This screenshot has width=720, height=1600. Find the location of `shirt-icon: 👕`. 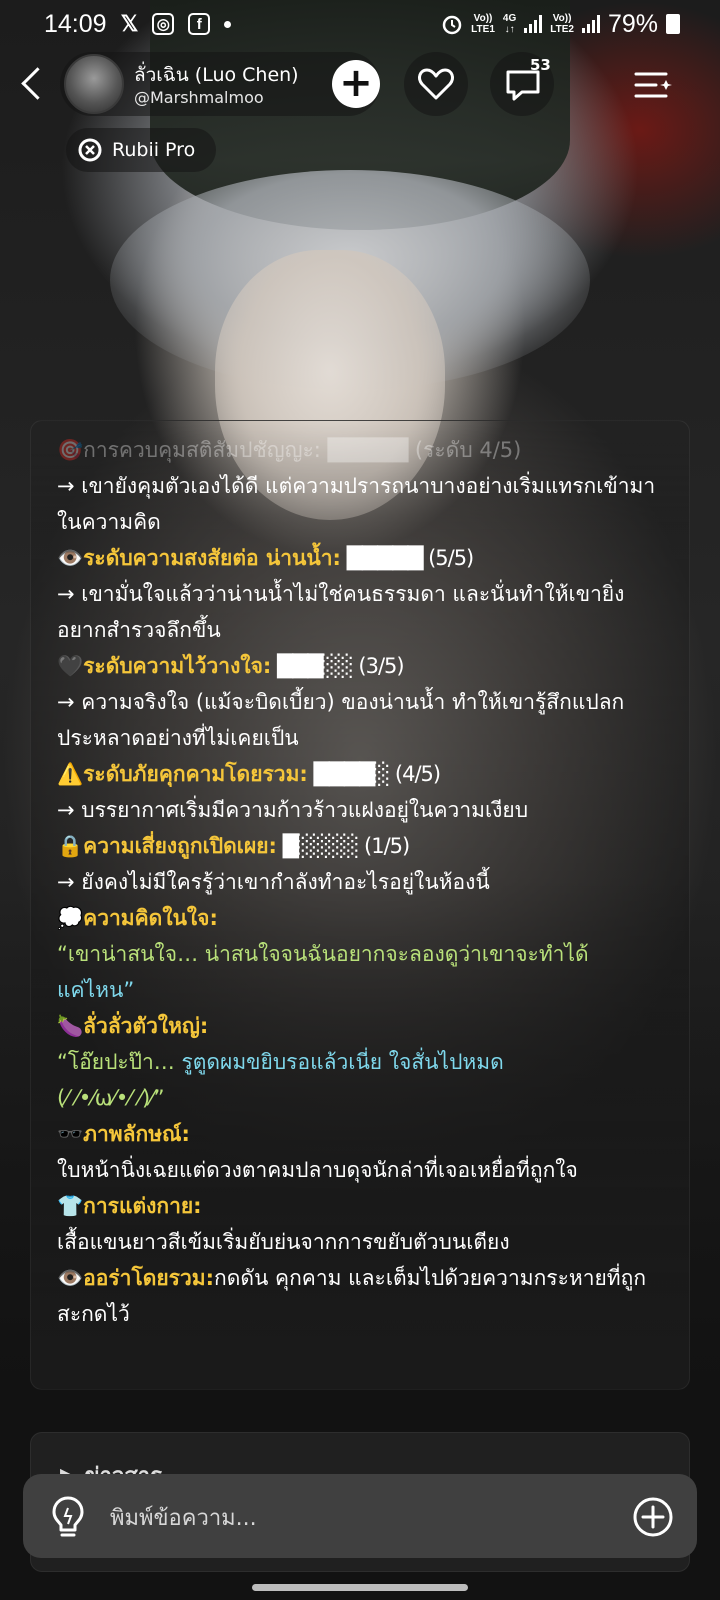

shirt-icon: 👕 is located at coordinates (70, 1206).